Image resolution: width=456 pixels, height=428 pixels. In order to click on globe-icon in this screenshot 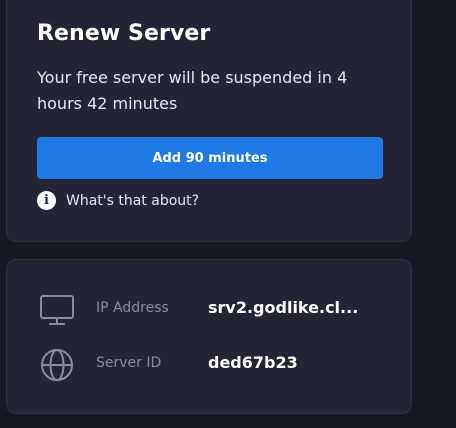, I will do `click(57, 365)`.